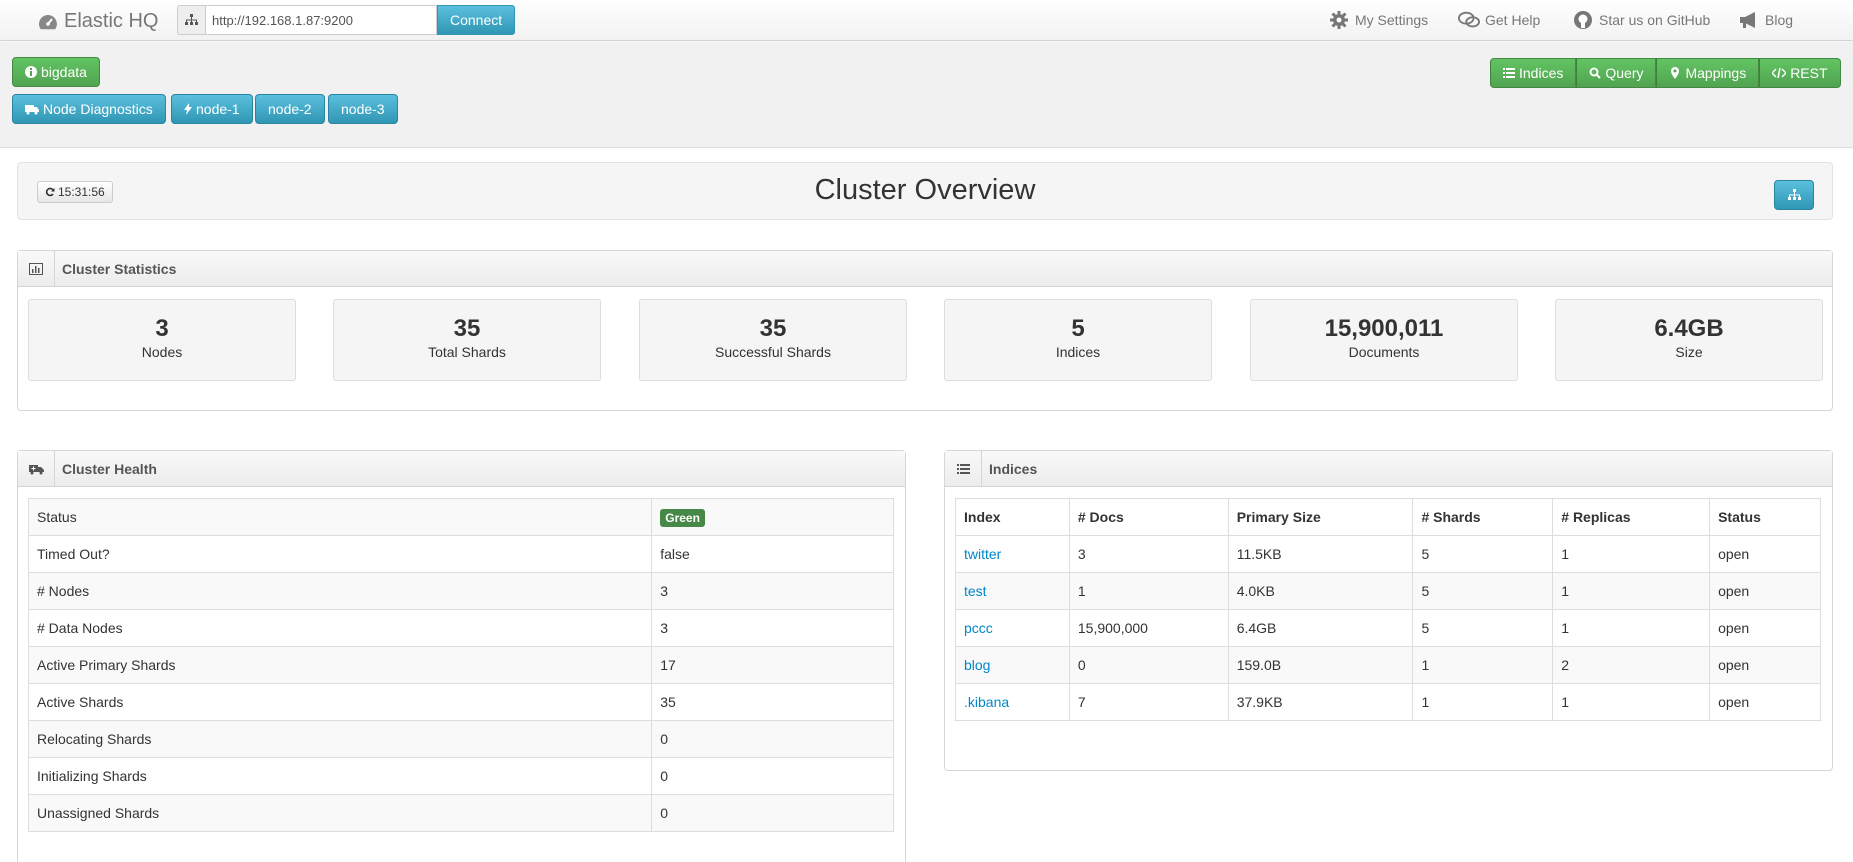 The image size is (1853, 862). What do you see at coordinates (1595, 73) in the screenshot?
I see `search-icon` at bounding box center [1595, 73].